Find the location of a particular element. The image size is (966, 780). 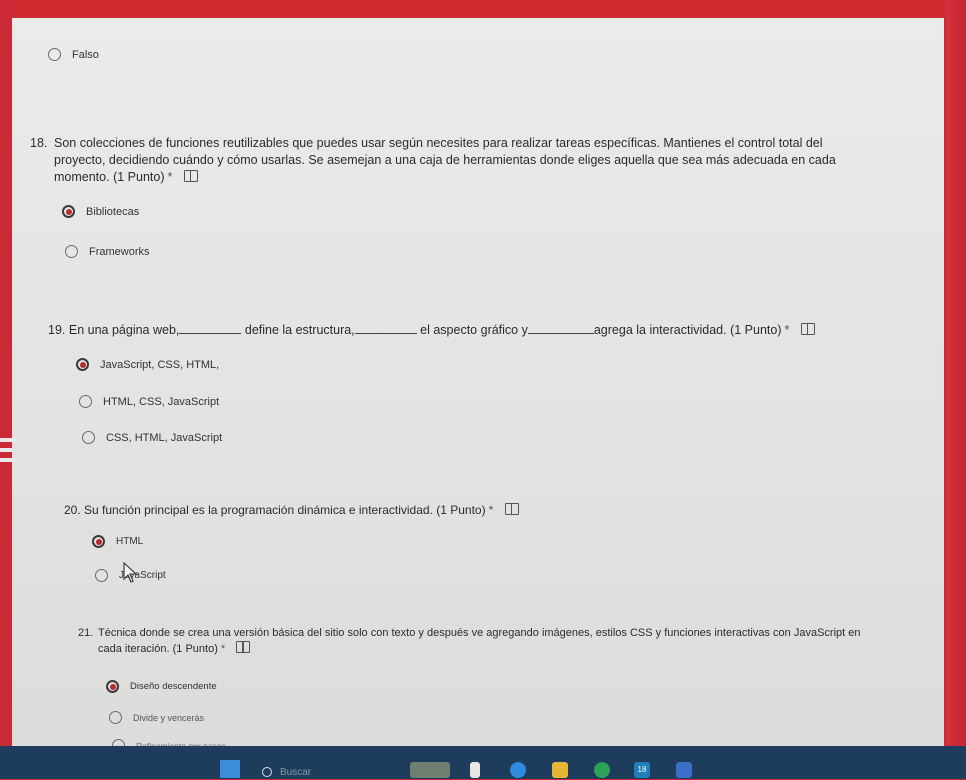

option-frameworks: Frameworks is located at coordinates (107, 251).